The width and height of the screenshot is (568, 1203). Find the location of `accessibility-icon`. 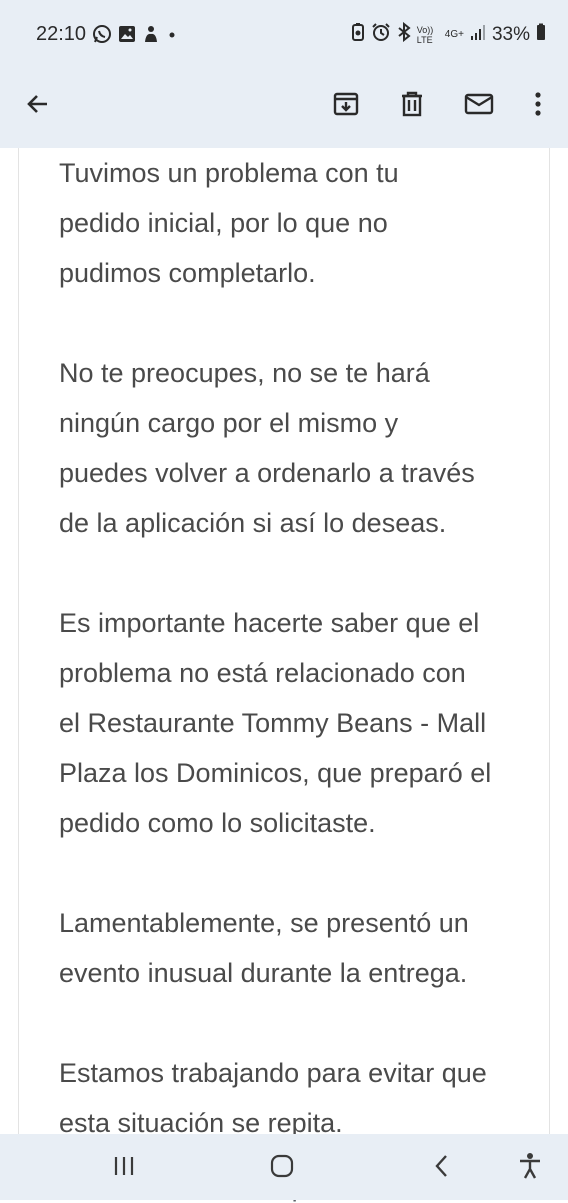

accessibility-icon is located at coordinates (530, 1168).